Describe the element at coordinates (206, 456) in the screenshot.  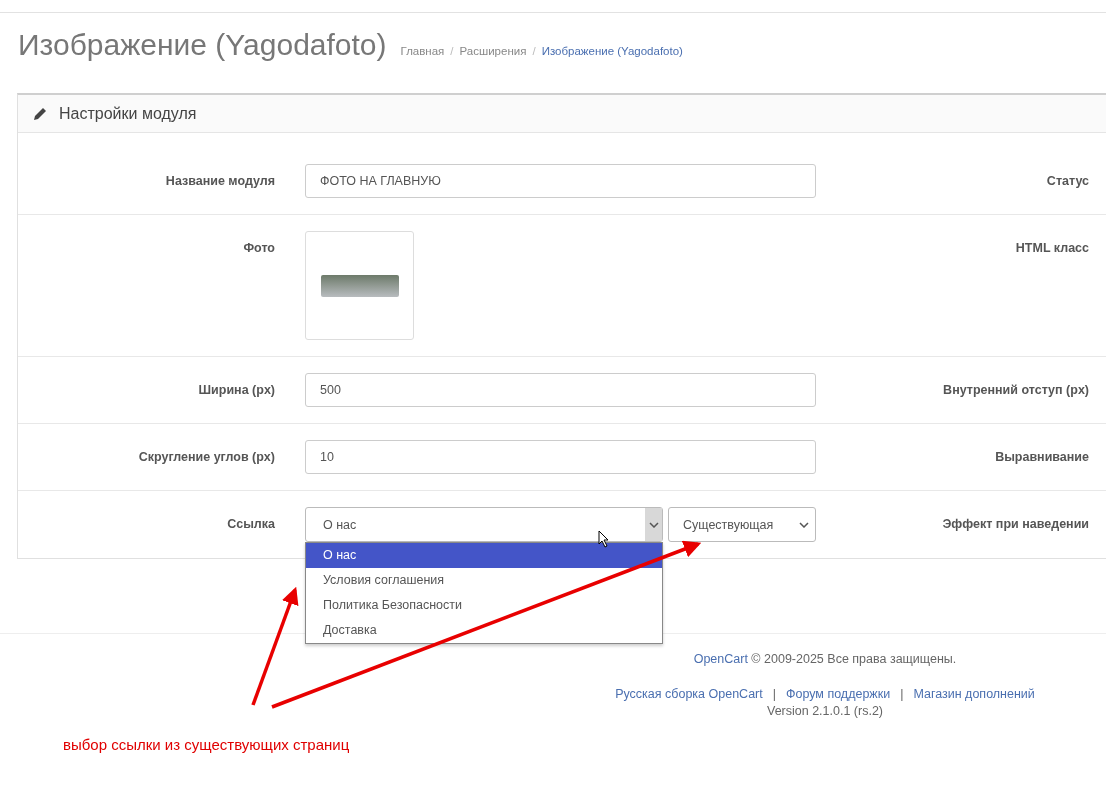
I see `field-label: Скругление углов (px)` at that location.